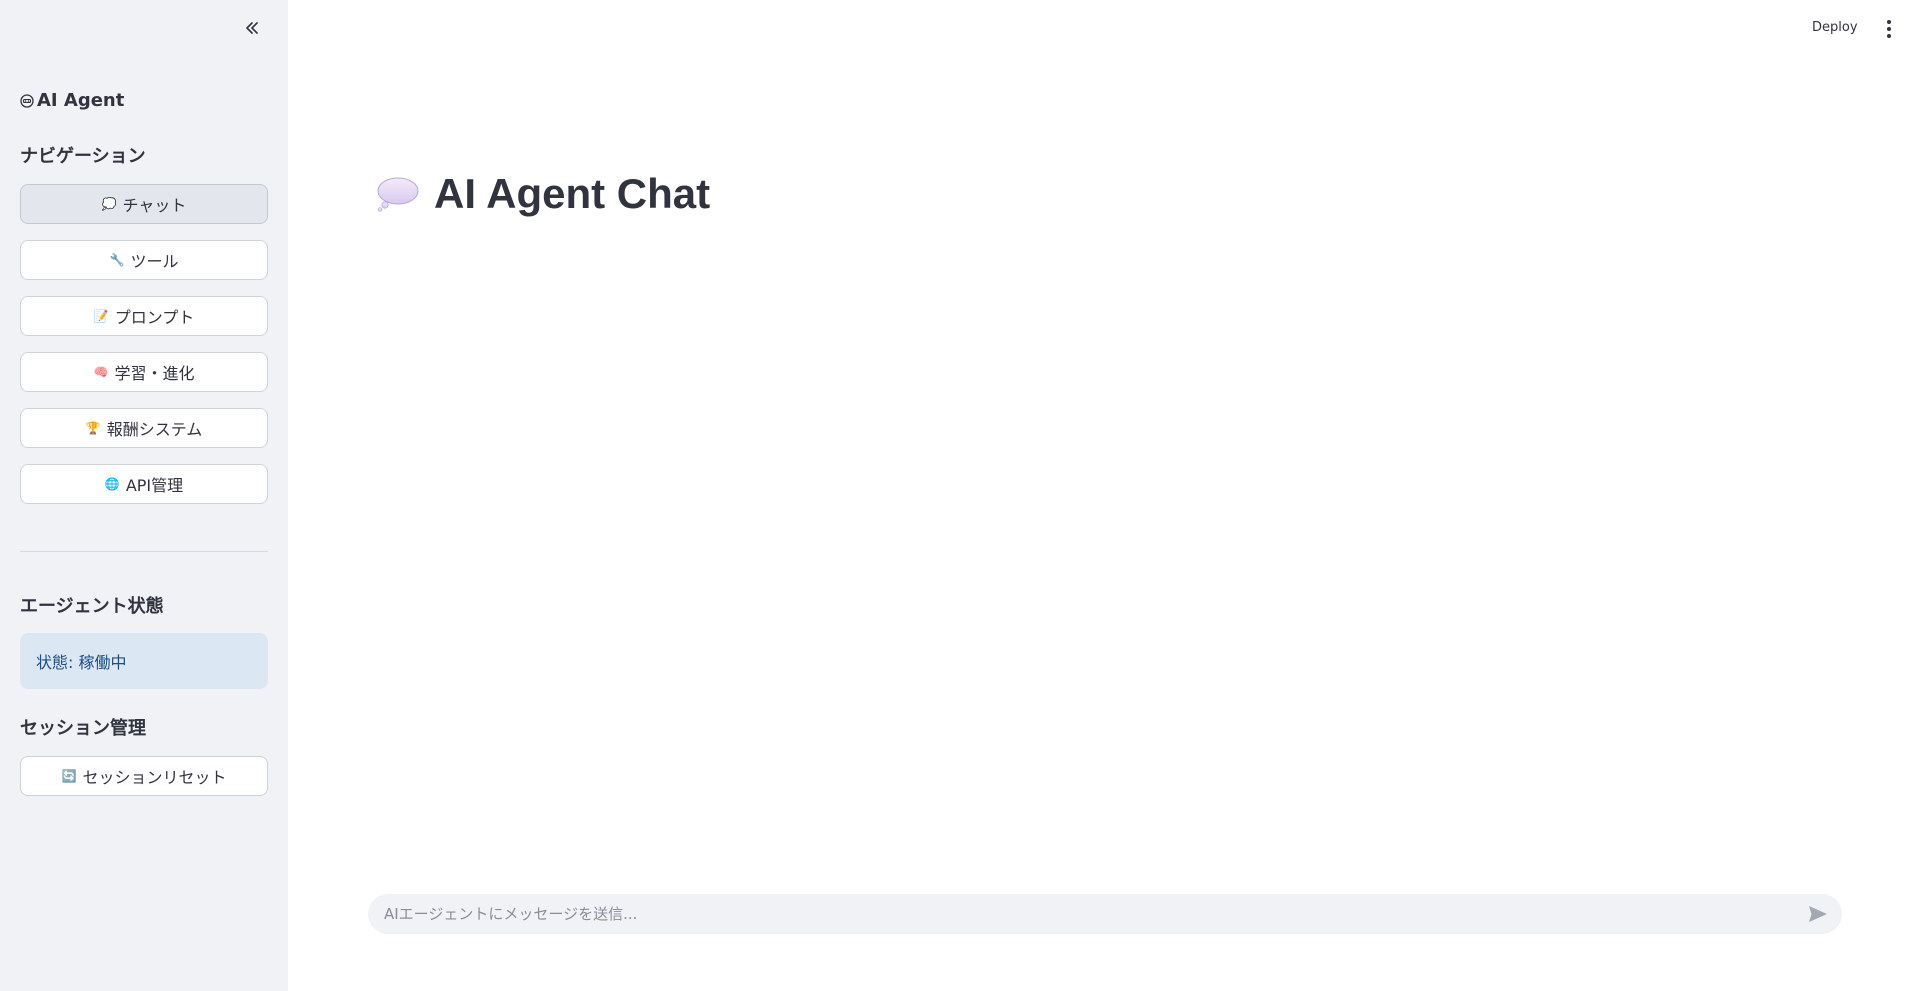 Image resolution: width=1920 pixels, height=991 pixels. Describe the element at coordinates (154, 429) in the screenshot. I see `nav-button-label: 報酬システム` at that location.